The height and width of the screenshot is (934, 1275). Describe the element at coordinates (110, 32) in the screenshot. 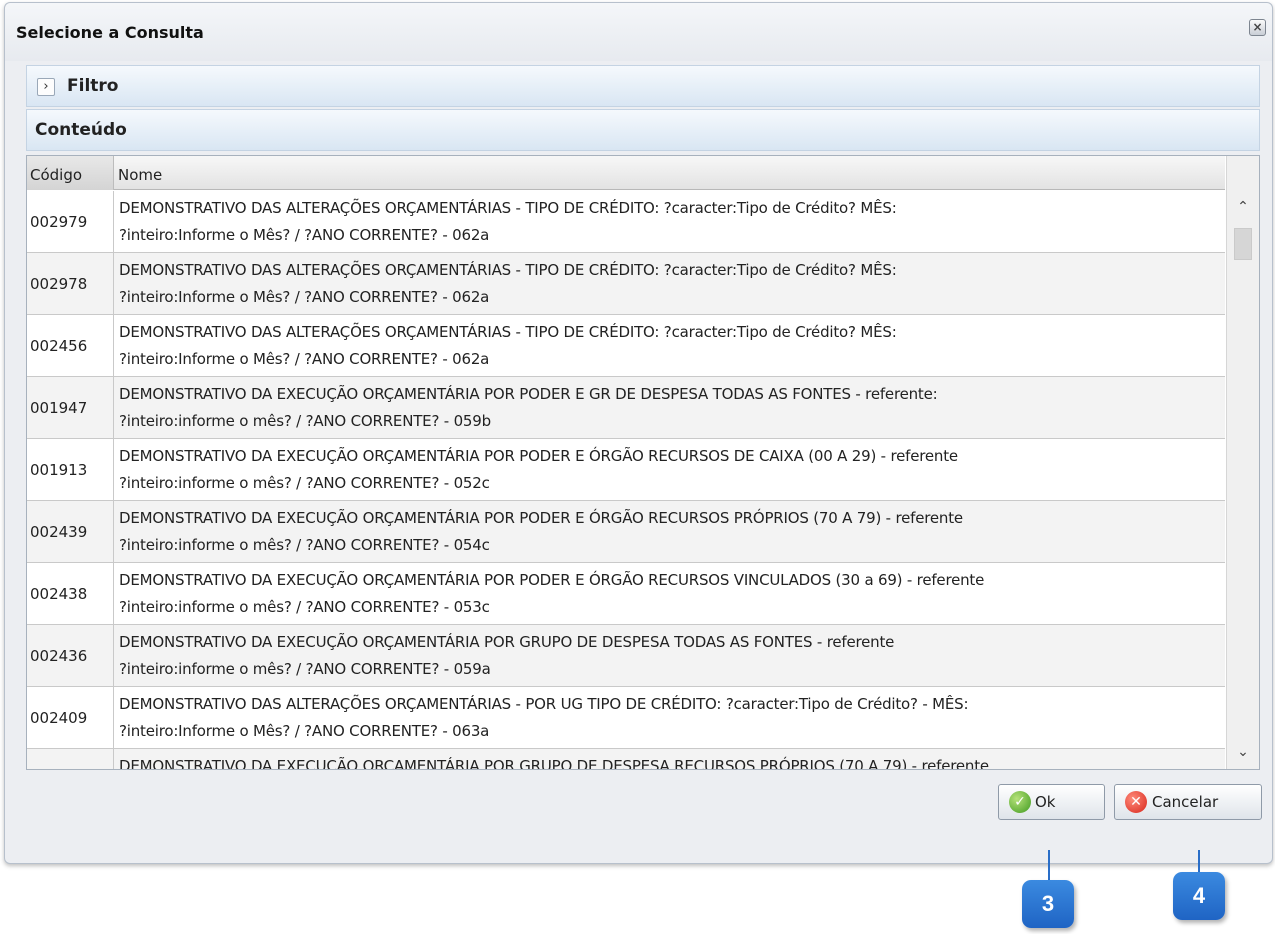

I see `dialog-title: Selecione a Consulta` at that location.